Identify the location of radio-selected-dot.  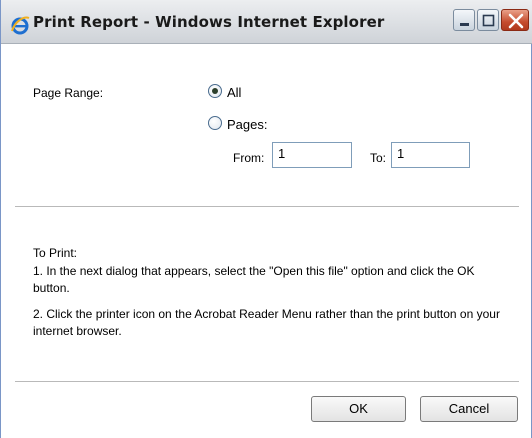
(215, 91).